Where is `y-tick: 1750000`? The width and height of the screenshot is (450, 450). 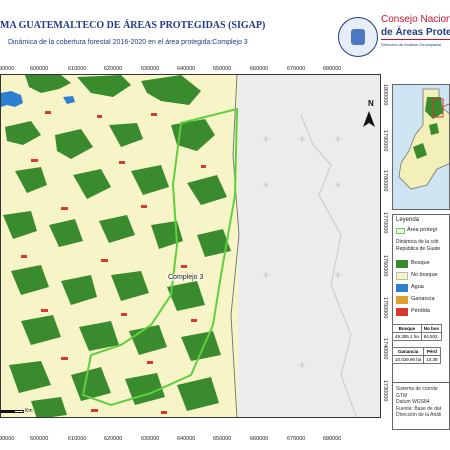 y-tick: 1750000 is located at coordinates (385, 308).